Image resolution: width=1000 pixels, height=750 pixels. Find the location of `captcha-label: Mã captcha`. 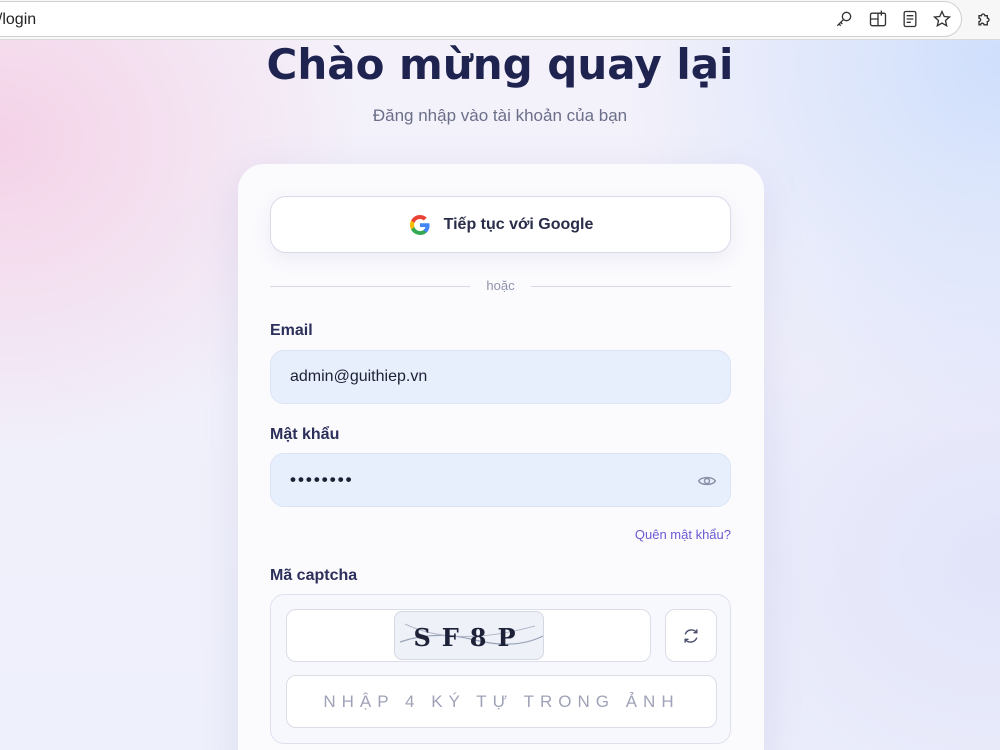

captcha-label: Mã captcha is located at coordinates (314, 575).